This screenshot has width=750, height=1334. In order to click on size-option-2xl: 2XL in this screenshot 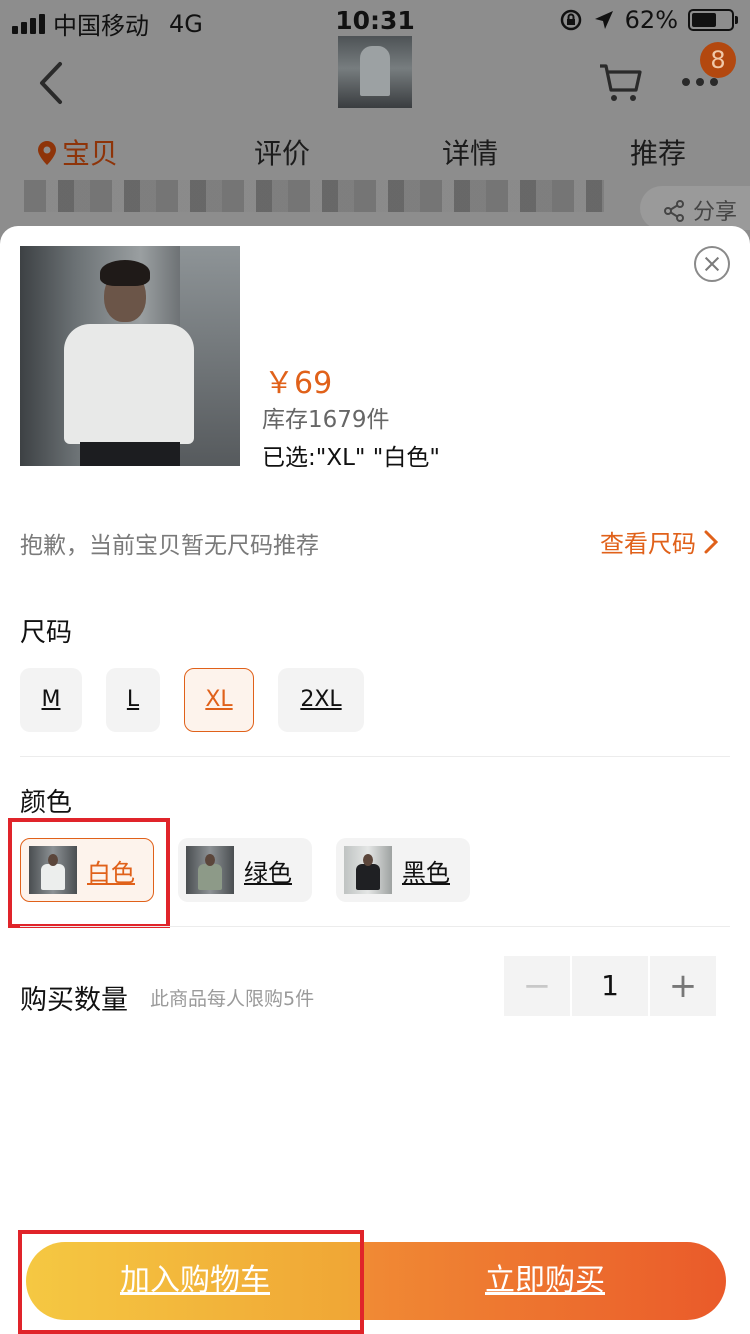, I will do `click(321, 700)`.